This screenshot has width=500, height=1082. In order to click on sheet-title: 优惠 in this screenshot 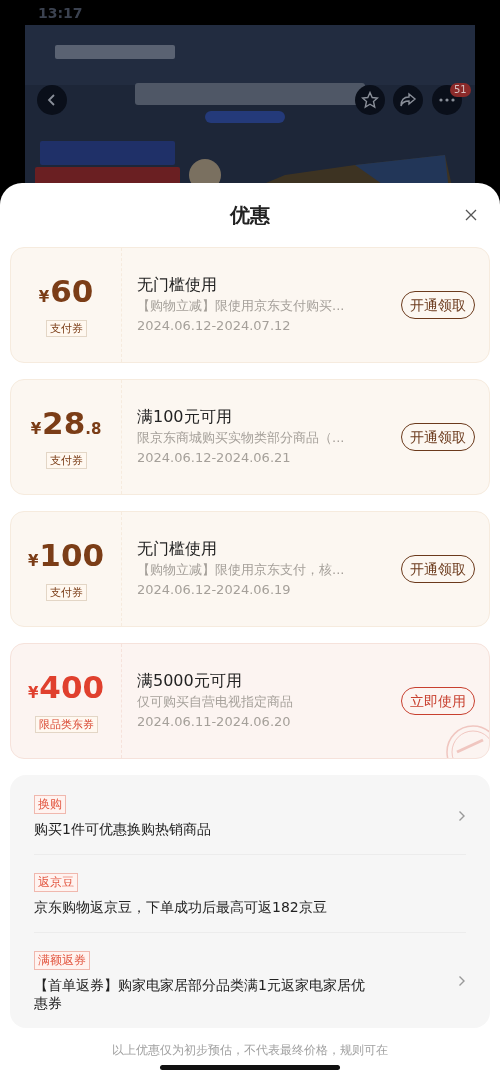, I will do `click(250, 215)`.